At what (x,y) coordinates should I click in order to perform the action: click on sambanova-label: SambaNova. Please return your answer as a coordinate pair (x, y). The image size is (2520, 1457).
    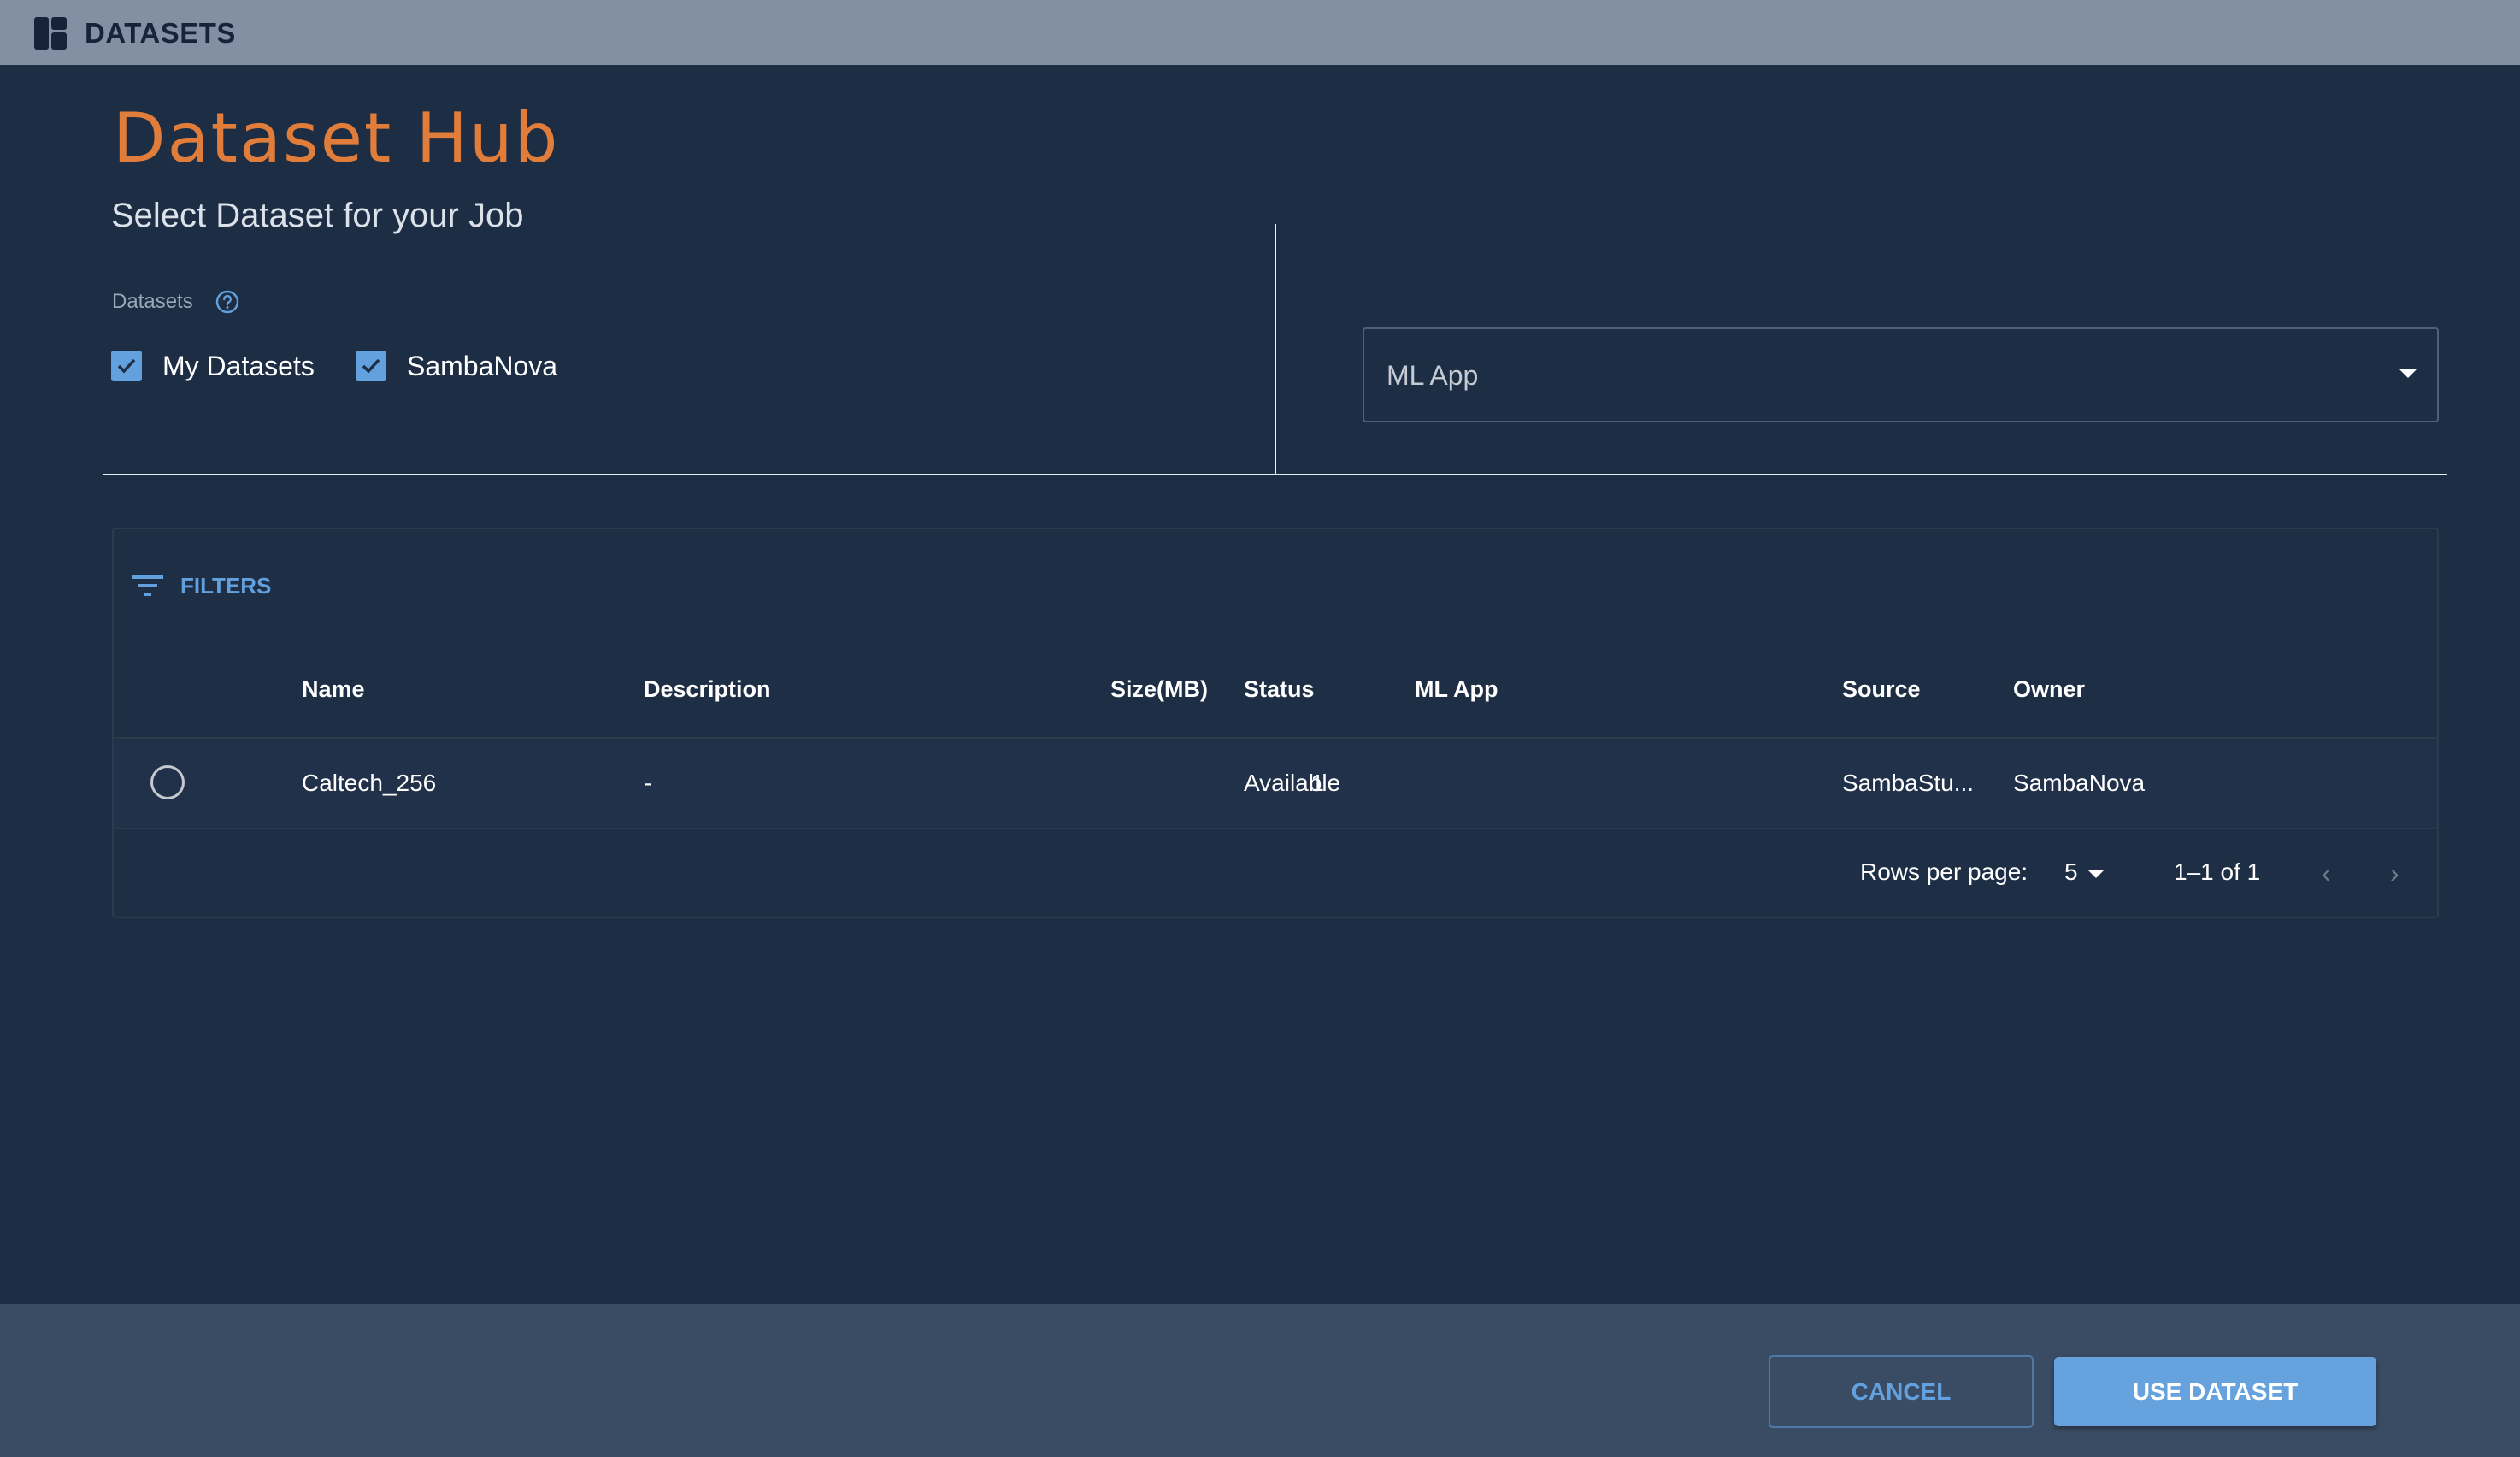
    Looking at the image, I should click on (483, 366).